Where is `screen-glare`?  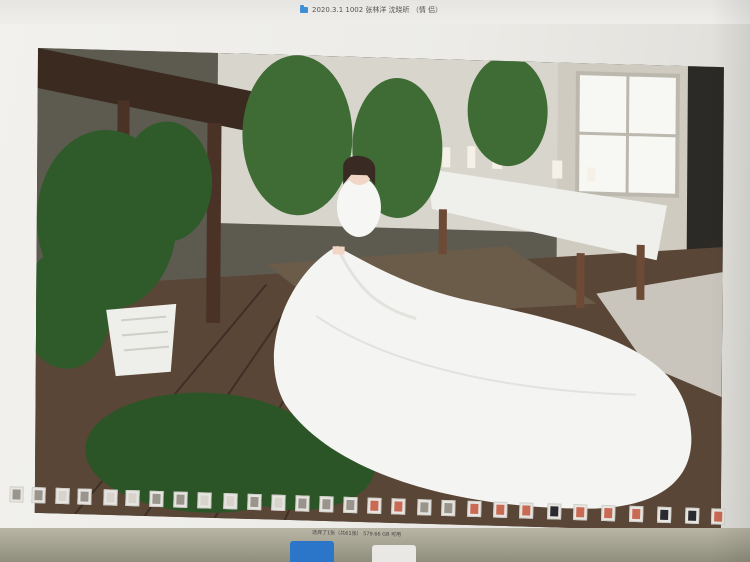 screen-glare is located at coordinates (730, 281).